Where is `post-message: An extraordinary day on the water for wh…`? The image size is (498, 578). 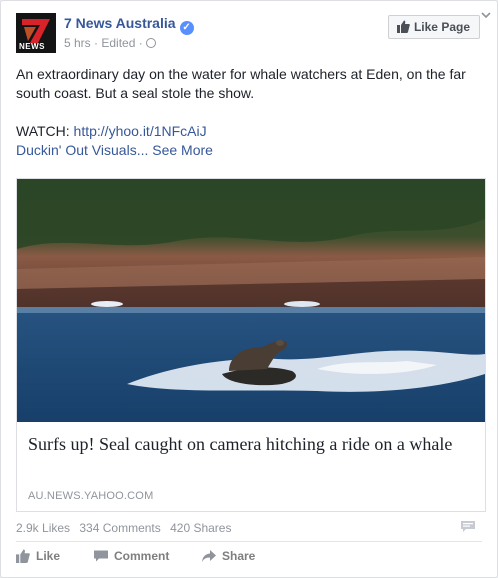 post-message: An extraordinary day on the water for wh… is located at coordinates (241, 83).